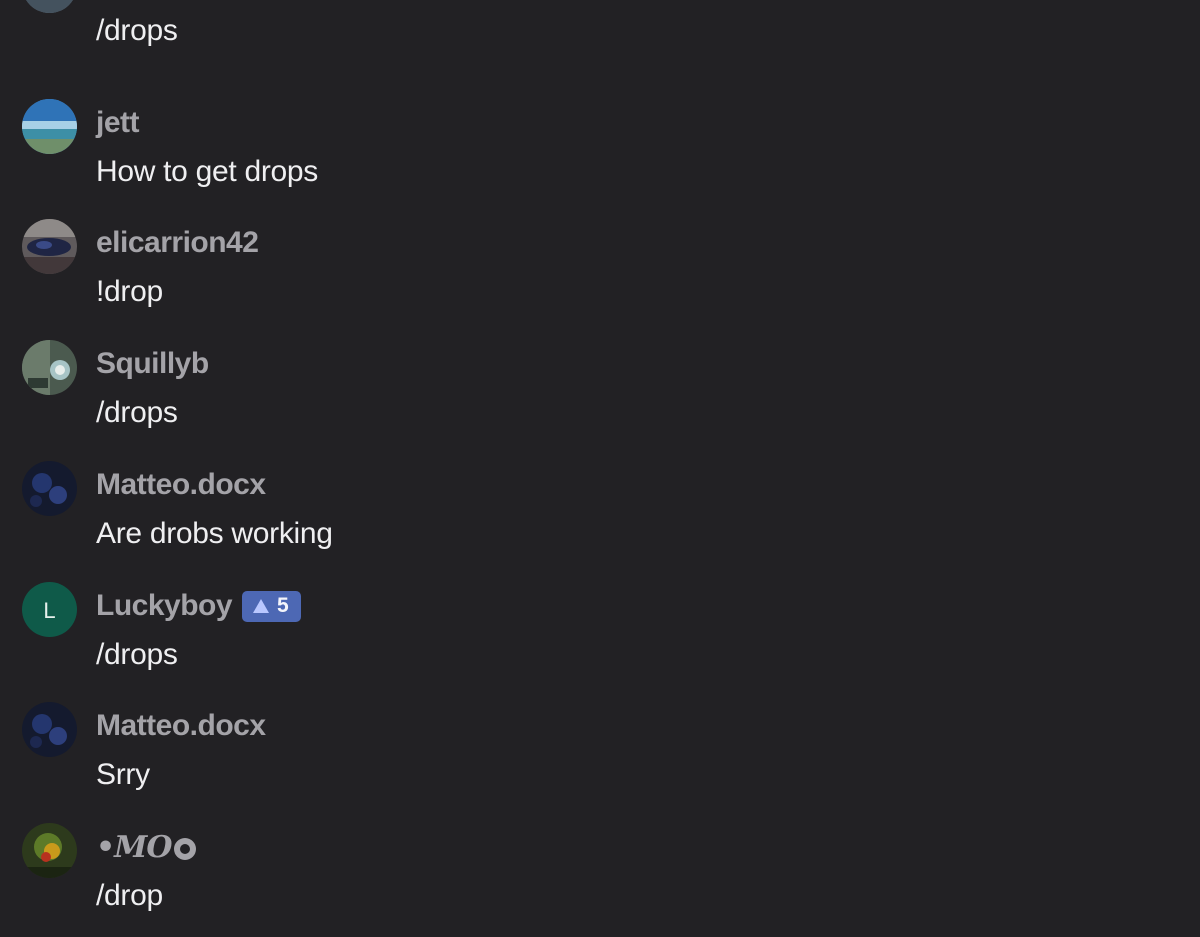  I want to click on triangle-icon, so click(261, 606).